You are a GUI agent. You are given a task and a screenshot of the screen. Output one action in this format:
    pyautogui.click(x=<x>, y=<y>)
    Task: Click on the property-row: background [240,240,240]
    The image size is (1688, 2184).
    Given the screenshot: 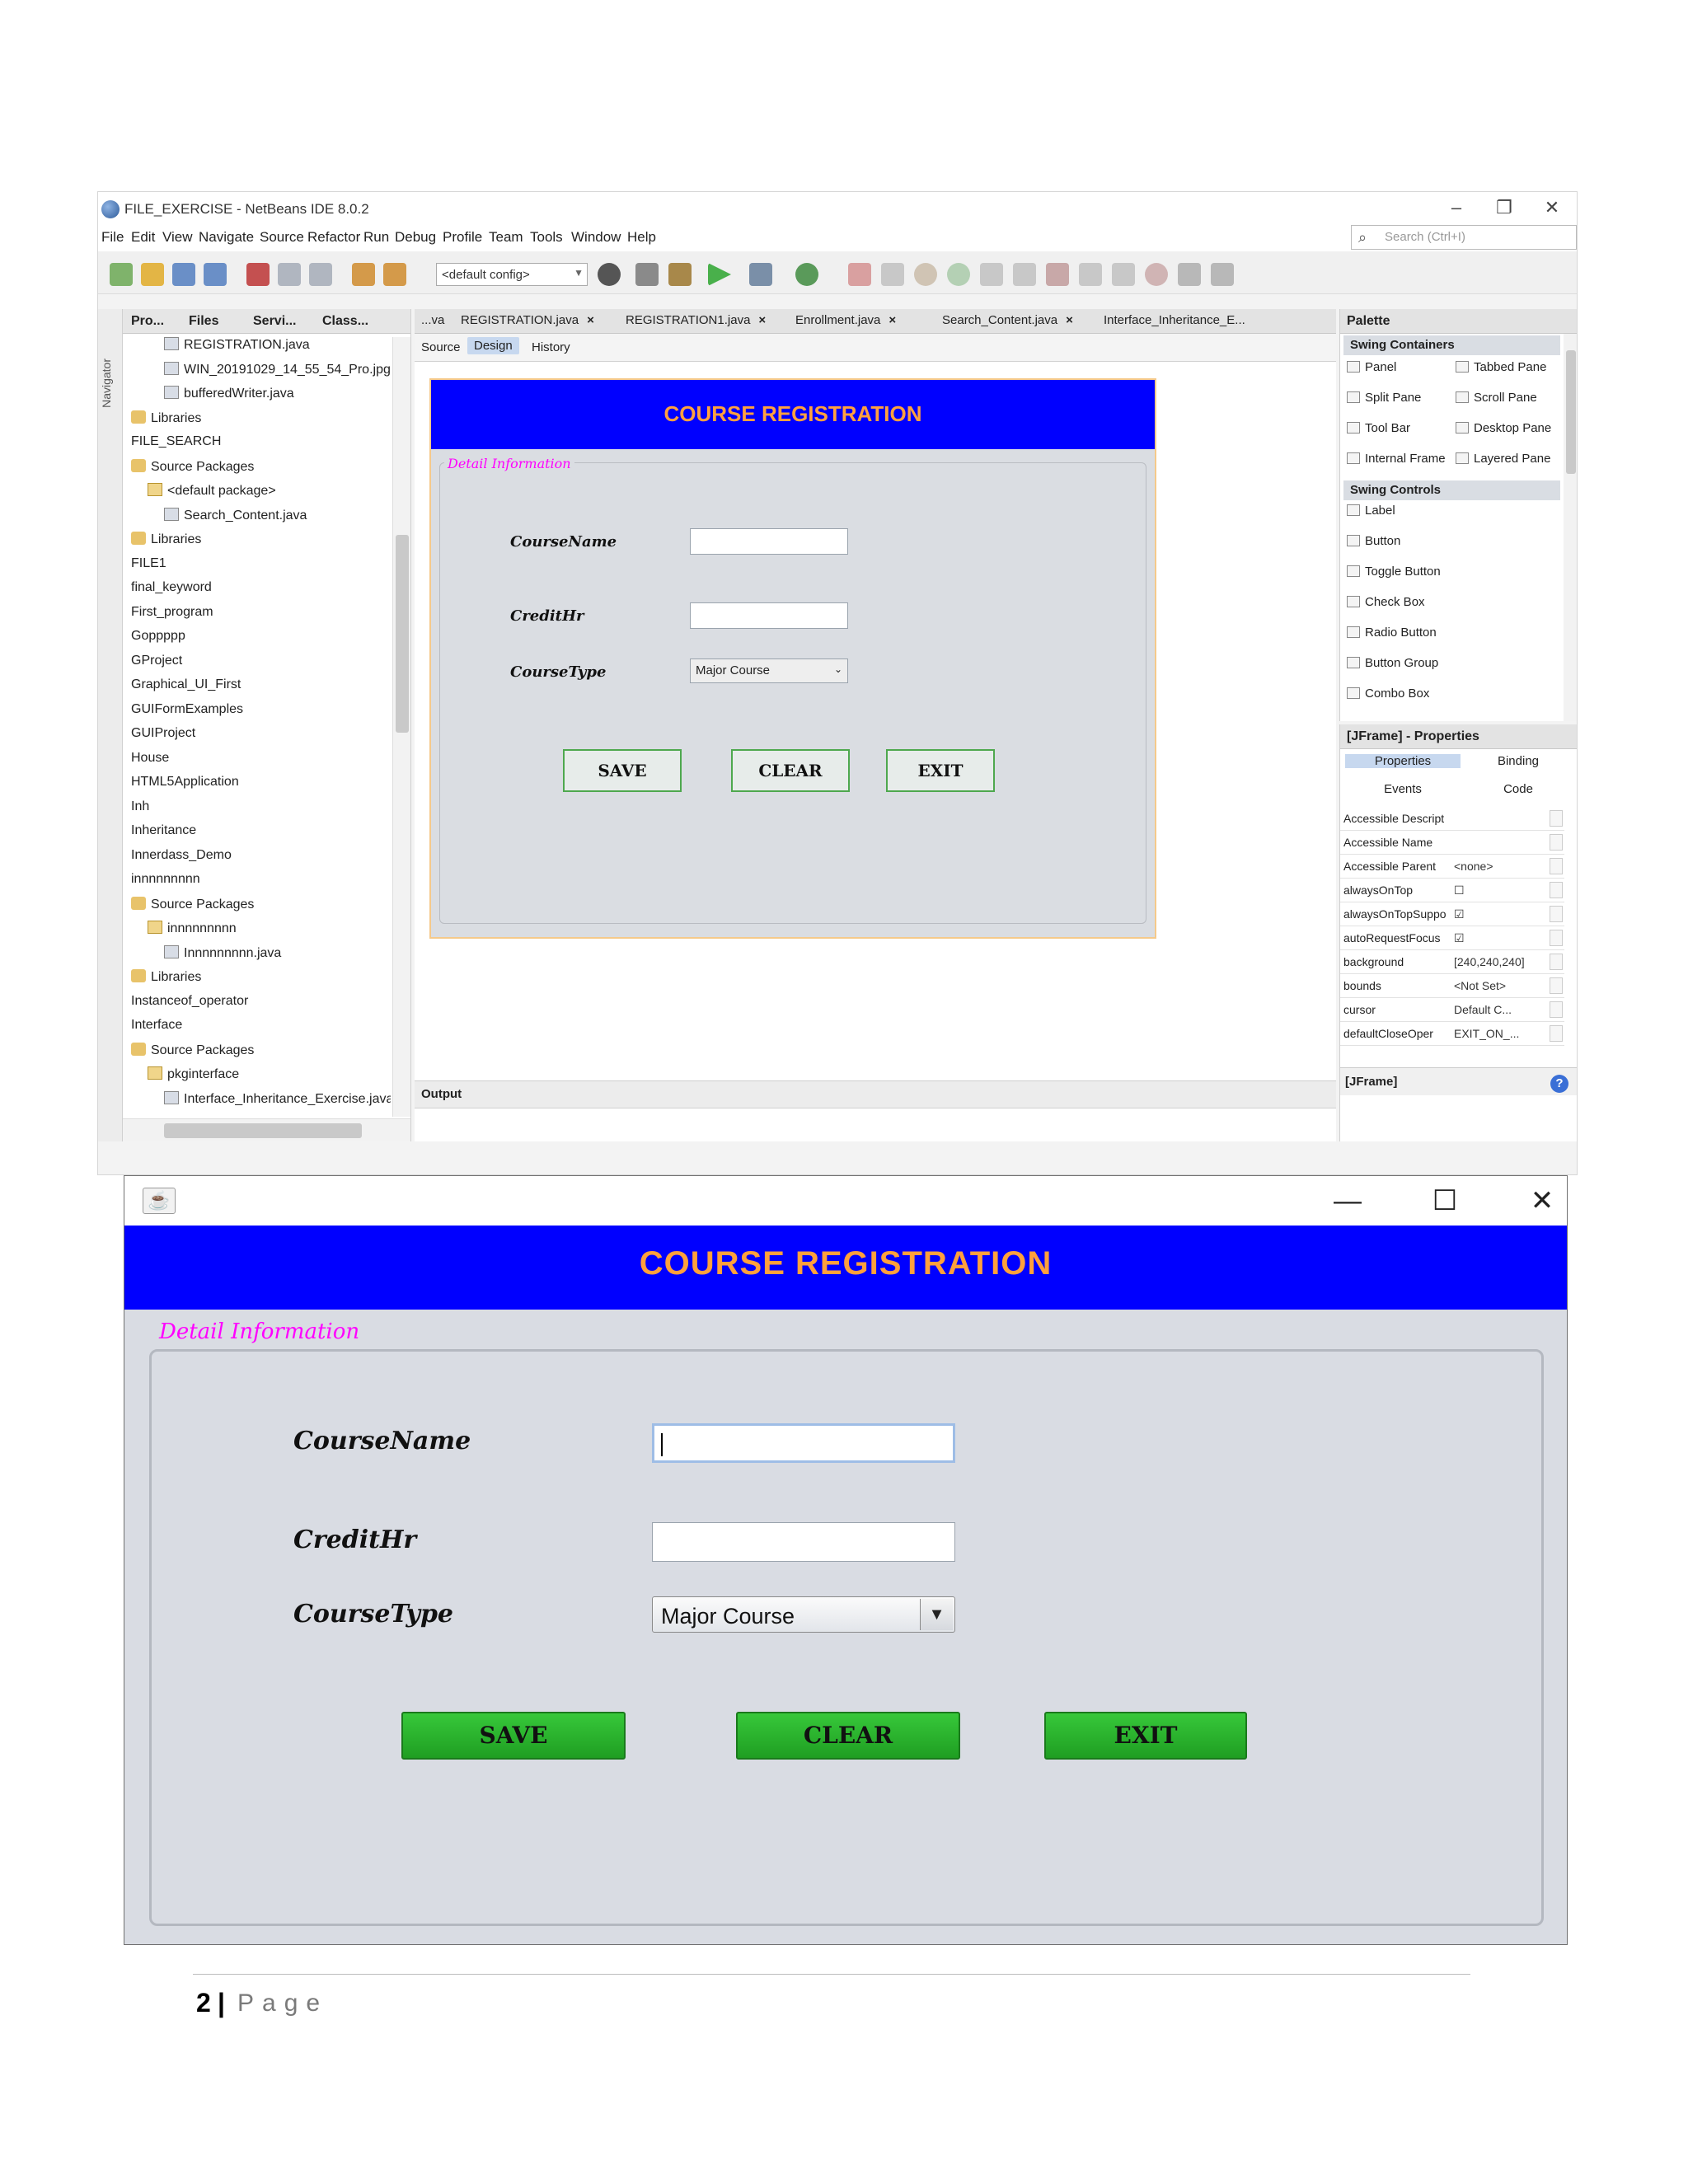 What is the action you would take?
    pyautogui.click(x=1452, y=962)
    